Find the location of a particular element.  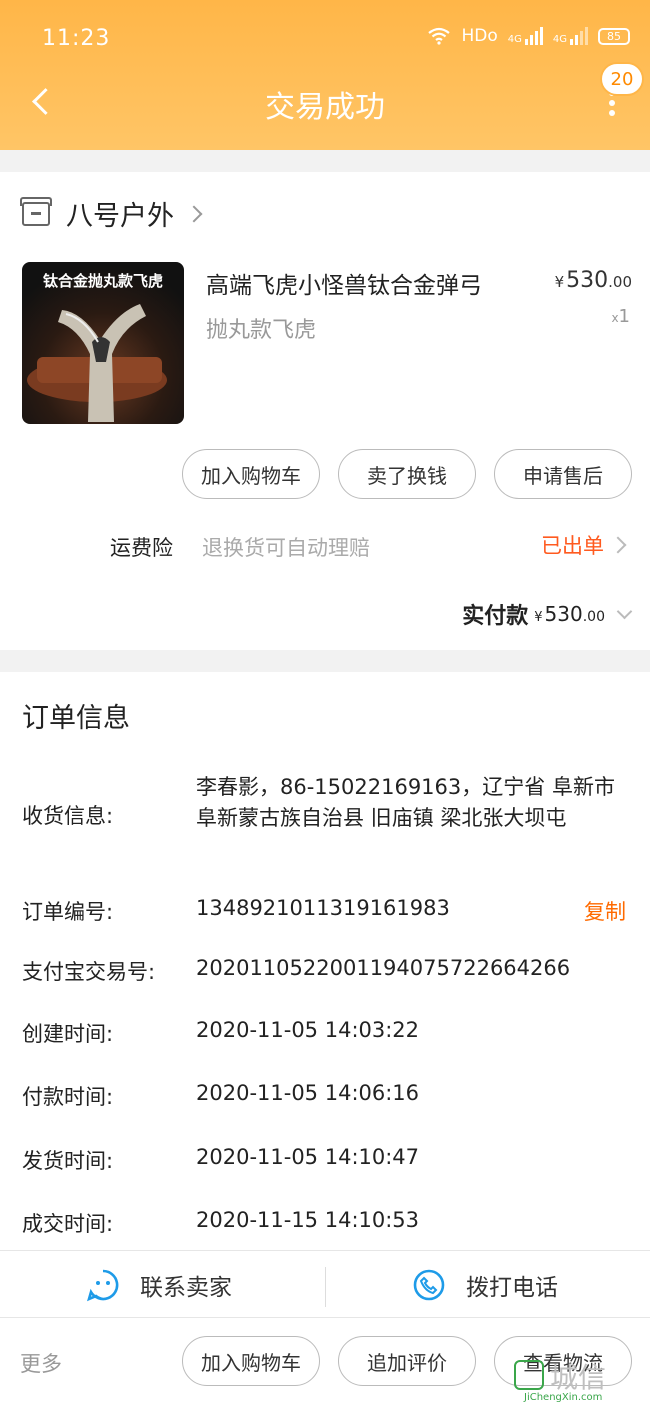

insurance-status-link: 已出单 is located at coordinates (584, 545).